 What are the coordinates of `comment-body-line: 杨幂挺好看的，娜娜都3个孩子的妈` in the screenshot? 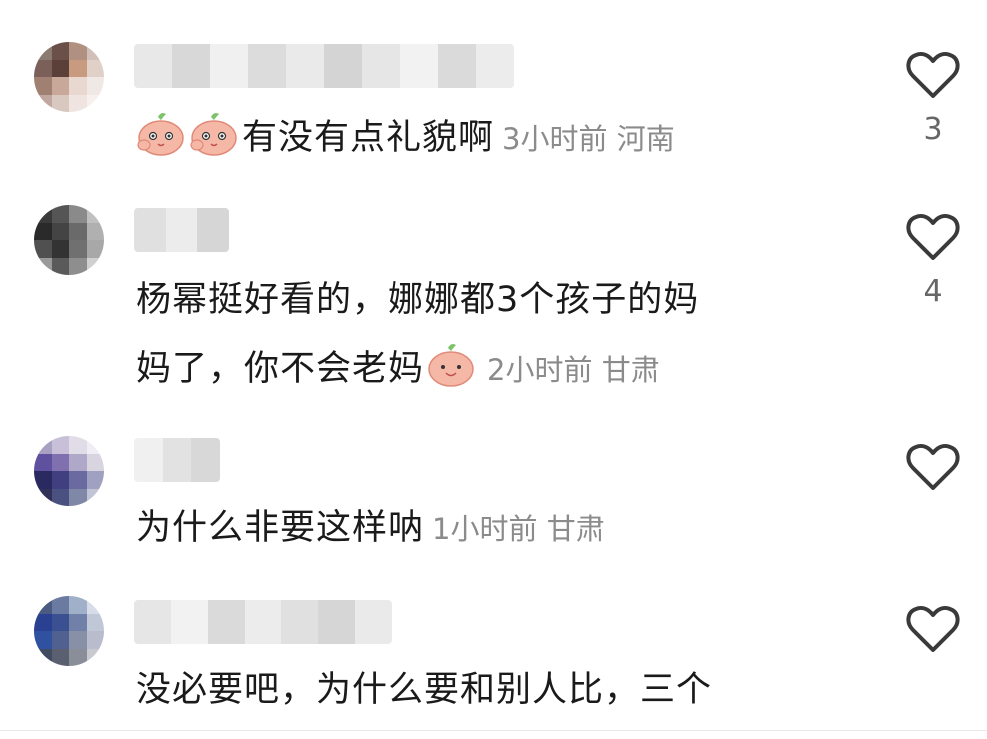 It's located at (418, 300).